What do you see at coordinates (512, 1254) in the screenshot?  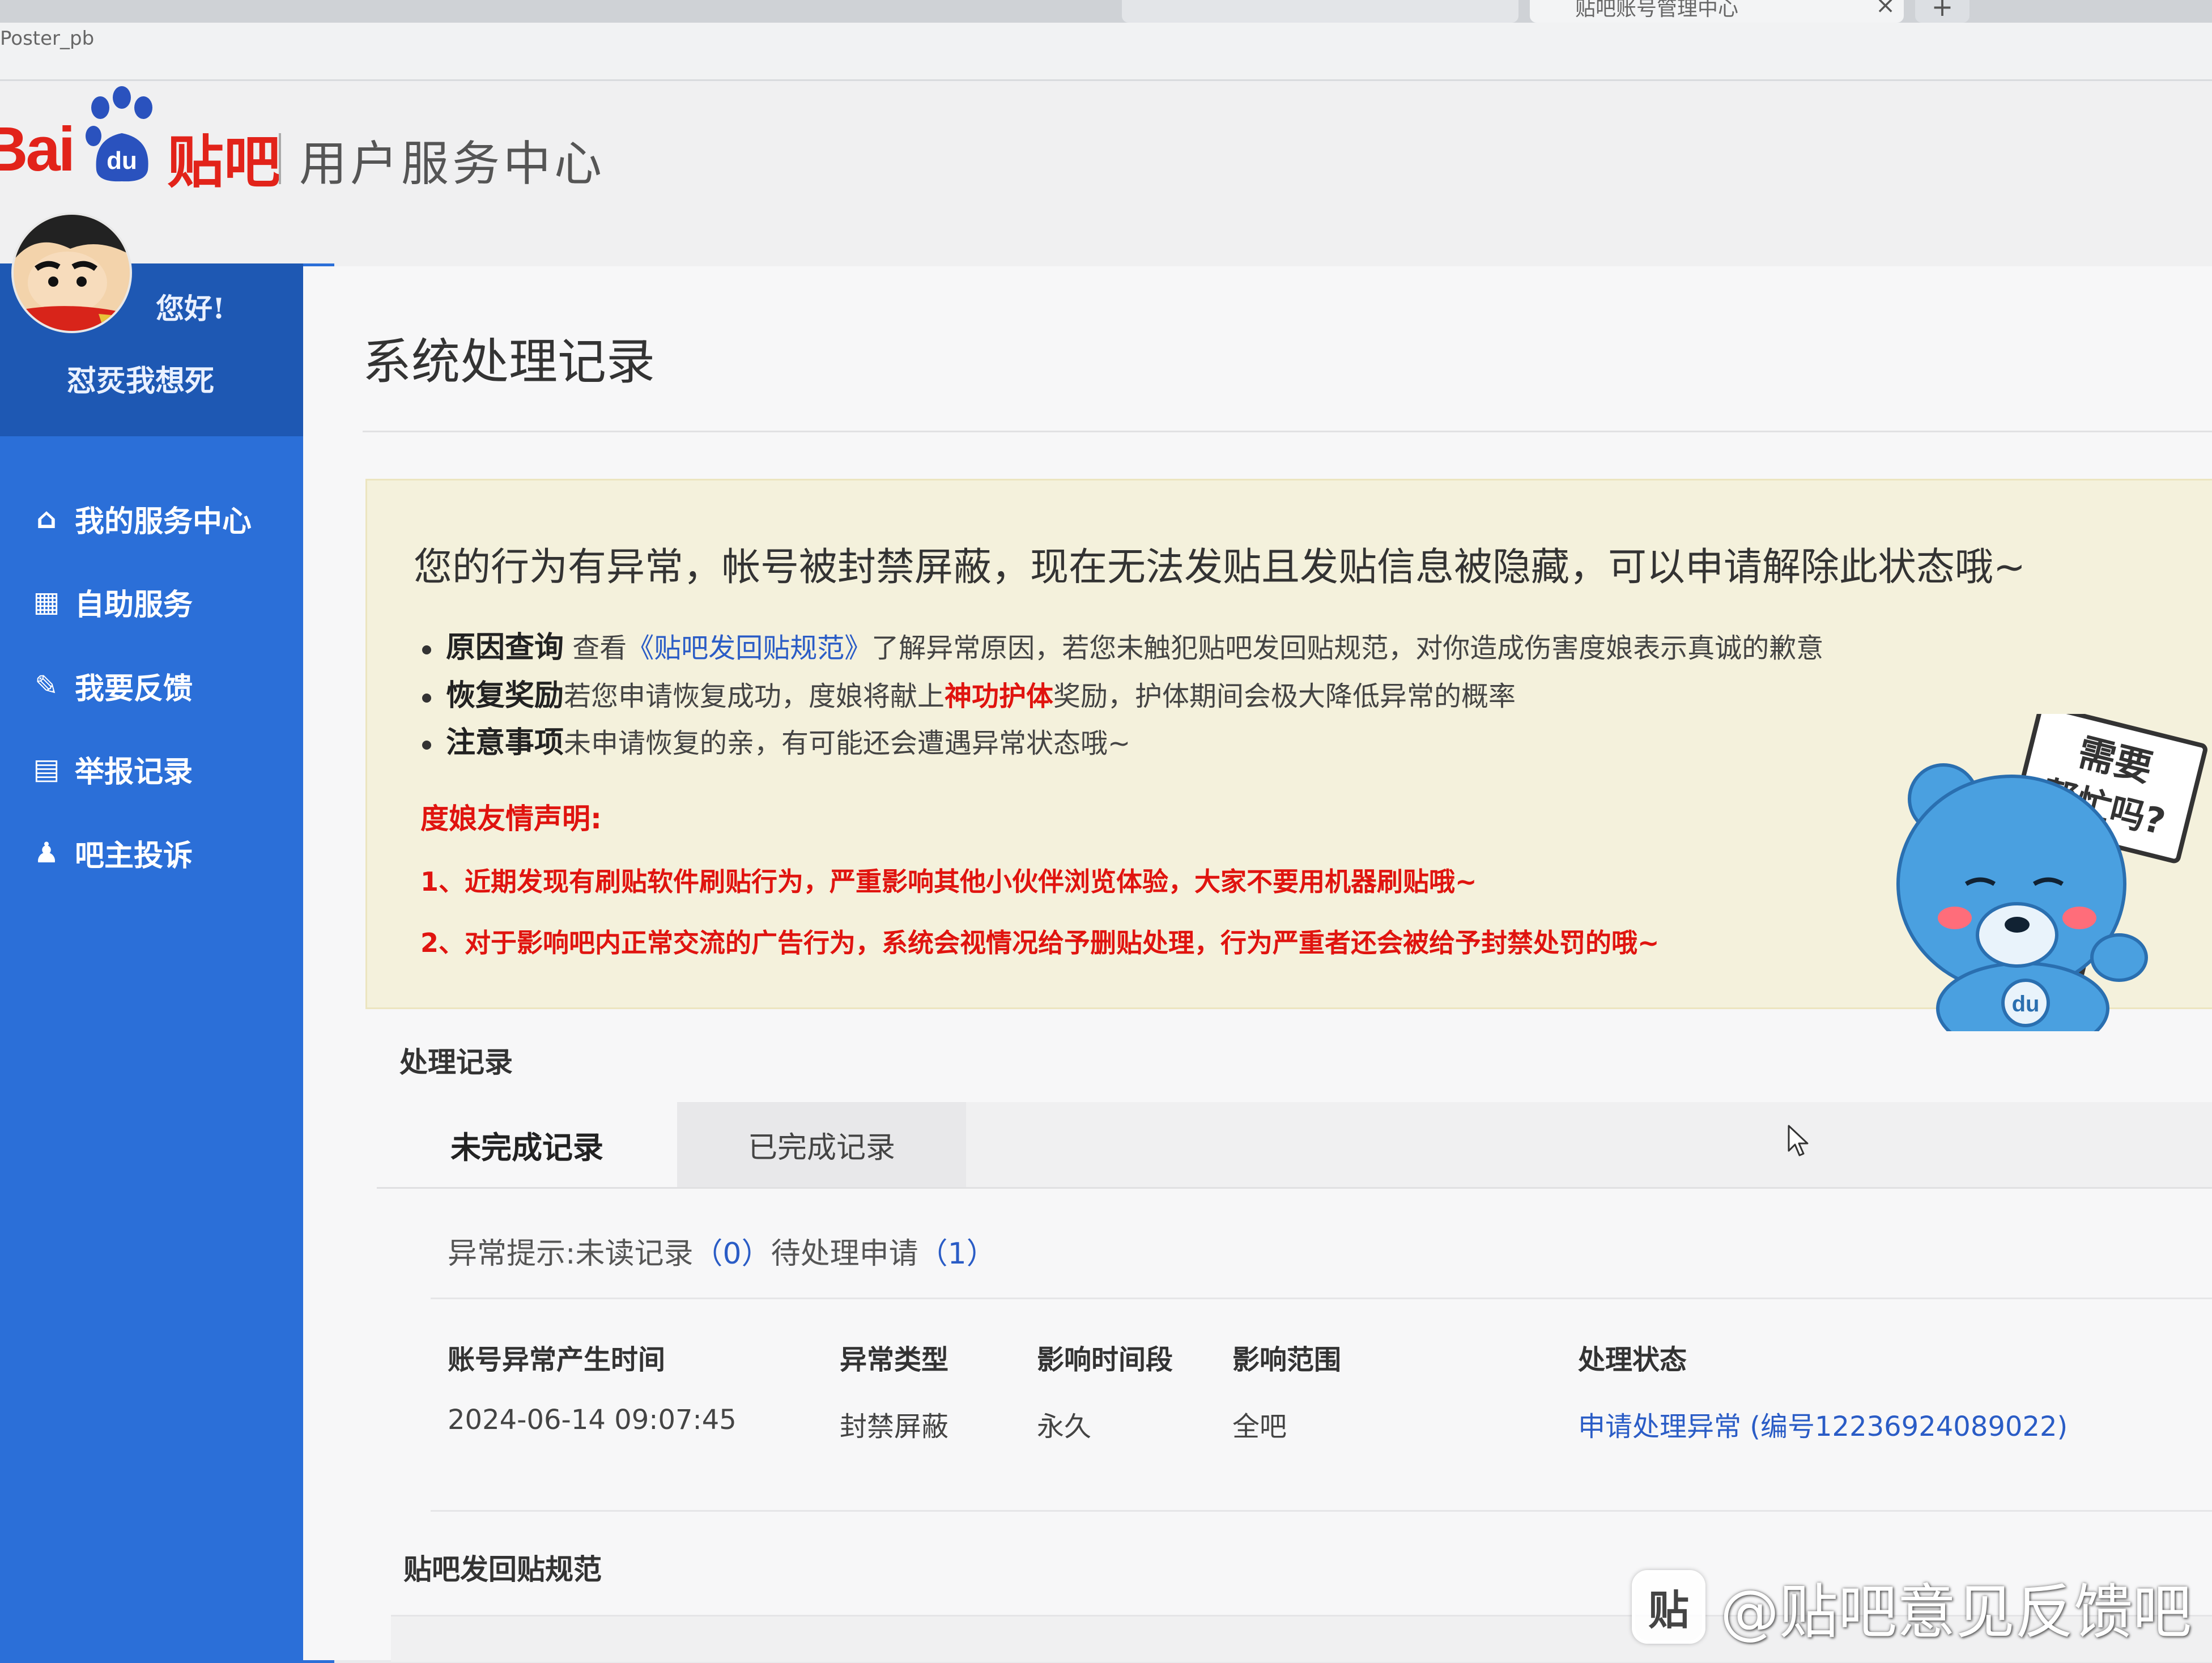 I see `hint-label: 异常提示:` at bounding box center [512, 1254].